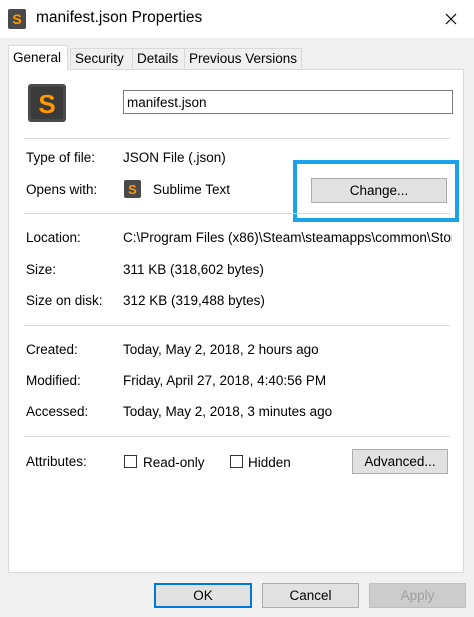  I want to click on window-title: manifest.json Properties, so click(119, 17).